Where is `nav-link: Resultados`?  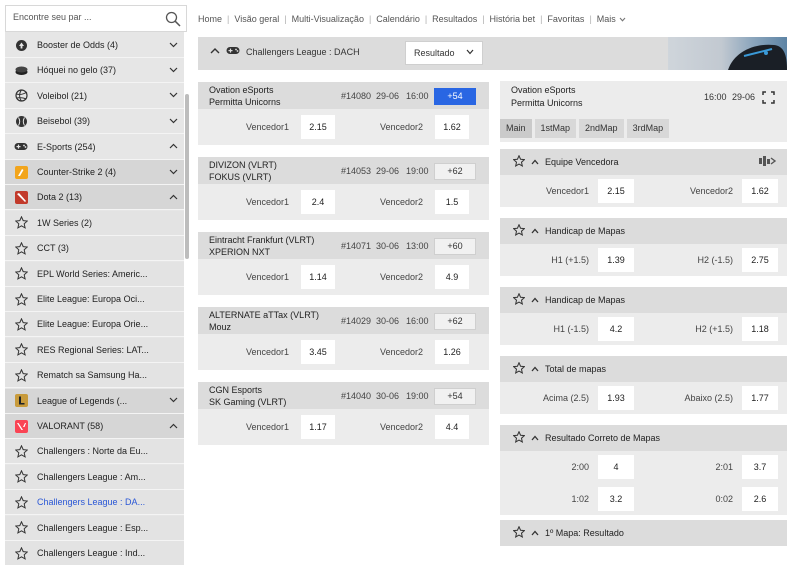 nav-link: Resultados is located at coordinates (454, 19).